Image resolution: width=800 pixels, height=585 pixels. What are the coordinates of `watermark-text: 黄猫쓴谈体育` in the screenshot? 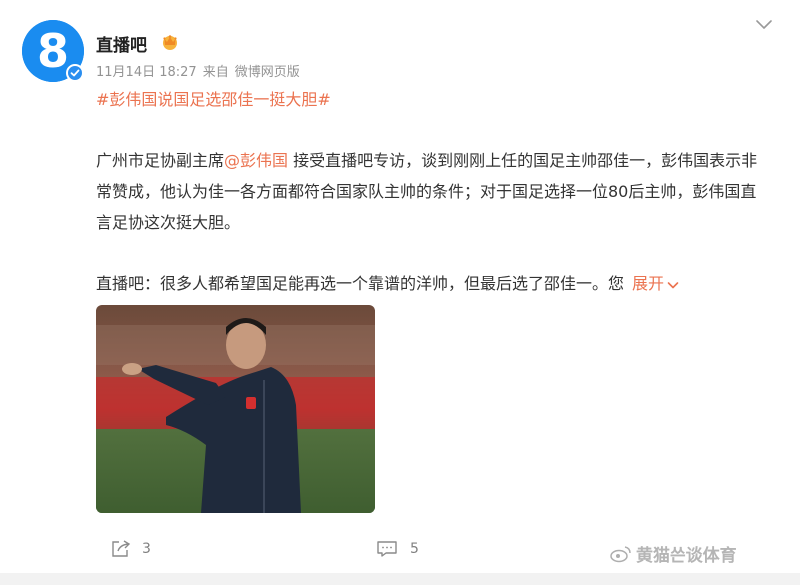 It's located at (686, 556).